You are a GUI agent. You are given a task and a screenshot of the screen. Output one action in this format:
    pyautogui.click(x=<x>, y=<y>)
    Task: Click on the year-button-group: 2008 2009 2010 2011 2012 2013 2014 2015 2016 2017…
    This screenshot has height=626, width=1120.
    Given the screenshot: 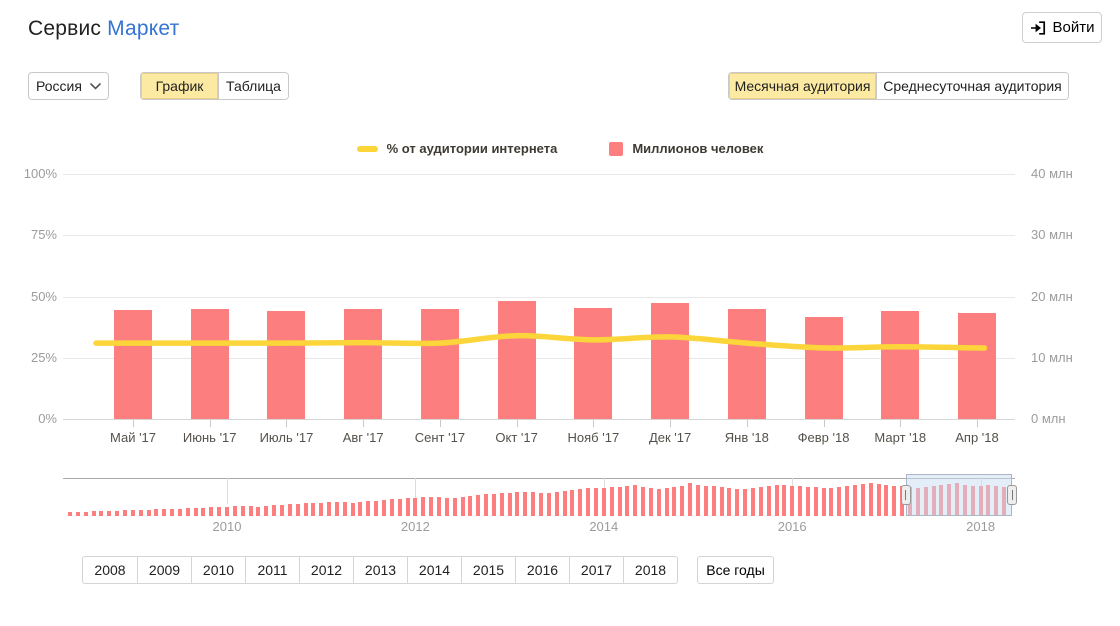 What is the action you would take?
    pyautogui.click(x=380, y=570)
    